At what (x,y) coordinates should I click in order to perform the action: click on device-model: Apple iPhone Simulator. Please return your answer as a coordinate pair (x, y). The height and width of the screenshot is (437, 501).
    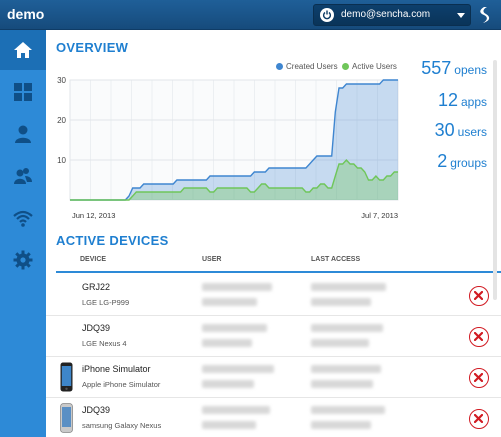
    Looking at the image, I should click on (121, 384).